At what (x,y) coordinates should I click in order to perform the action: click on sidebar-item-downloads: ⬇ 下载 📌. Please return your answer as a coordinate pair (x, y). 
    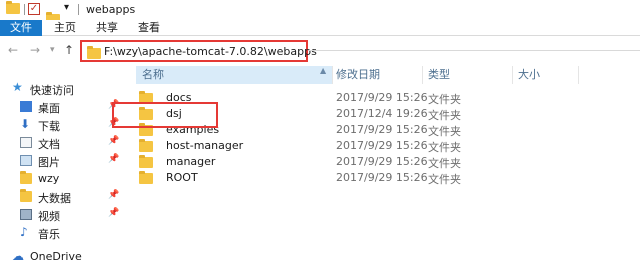
    Looking at the image, I should click on (70, 125).